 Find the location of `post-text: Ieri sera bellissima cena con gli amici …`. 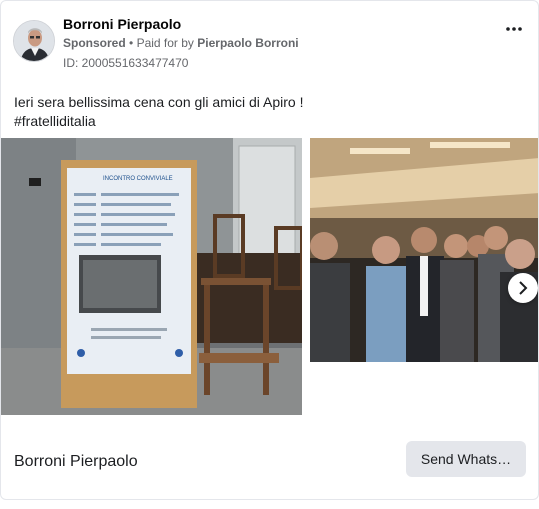

post-text: Ieri sera bellissima cena con gli amici … is located at coordinates (269, 112).